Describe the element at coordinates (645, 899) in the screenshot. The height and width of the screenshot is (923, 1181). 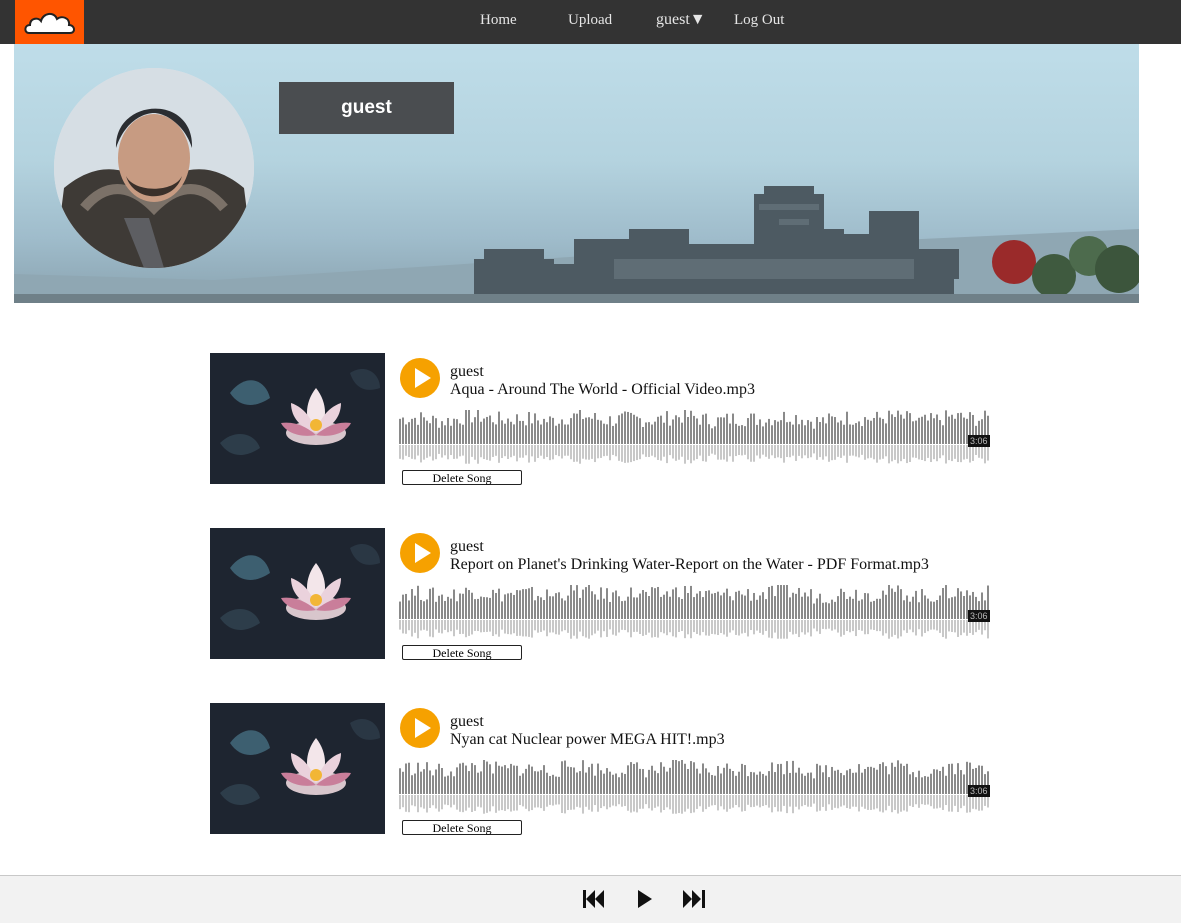
I see `play-icon` at that location.